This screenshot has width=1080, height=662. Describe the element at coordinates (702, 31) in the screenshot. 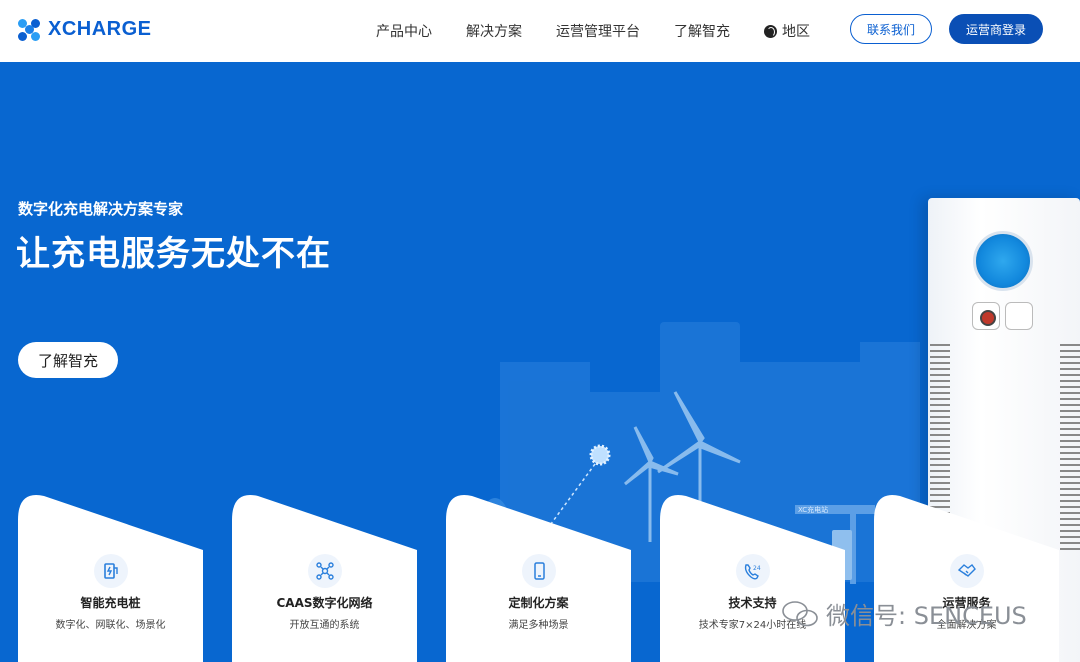

I see `nav-about: 了解智充` at that location.